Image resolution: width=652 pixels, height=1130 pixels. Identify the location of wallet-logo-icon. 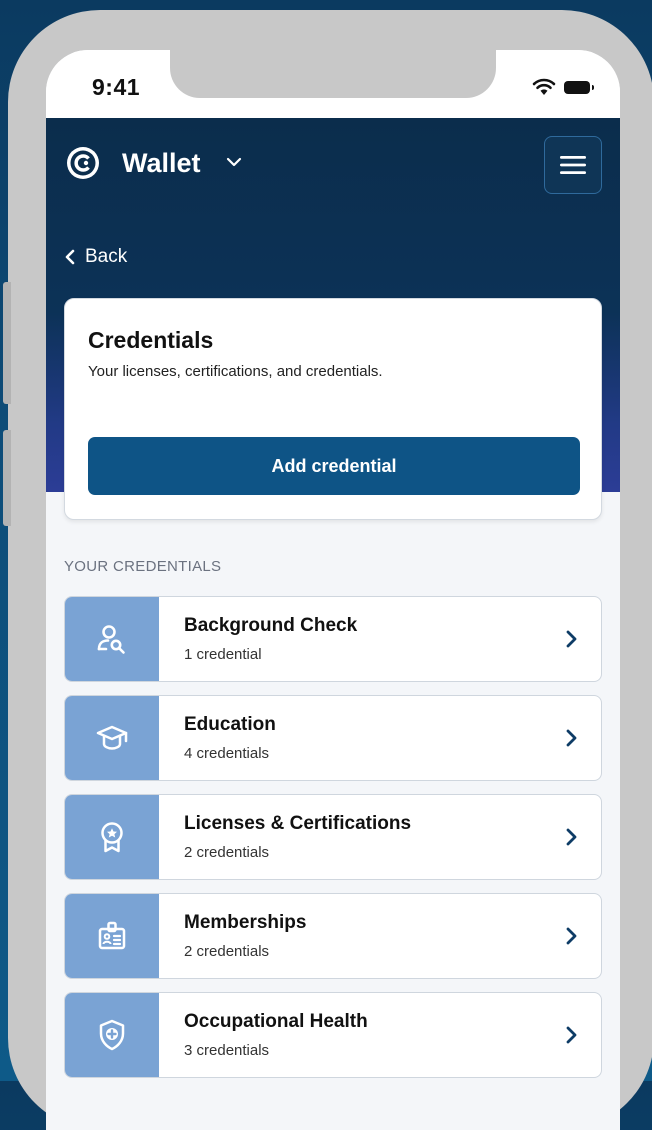
(83, 163).